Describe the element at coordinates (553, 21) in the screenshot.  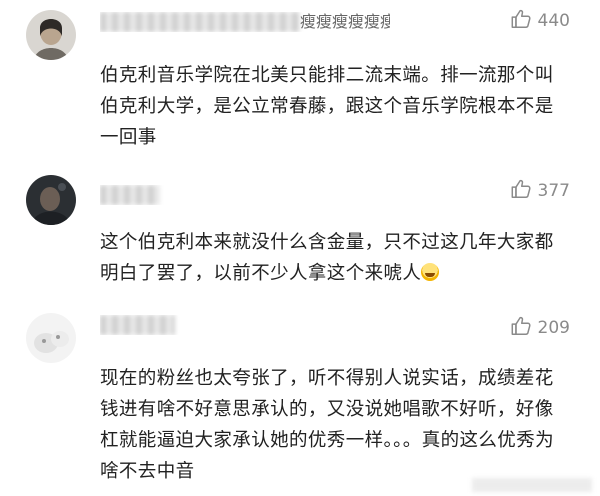
I see `like-count: 440` at that location.